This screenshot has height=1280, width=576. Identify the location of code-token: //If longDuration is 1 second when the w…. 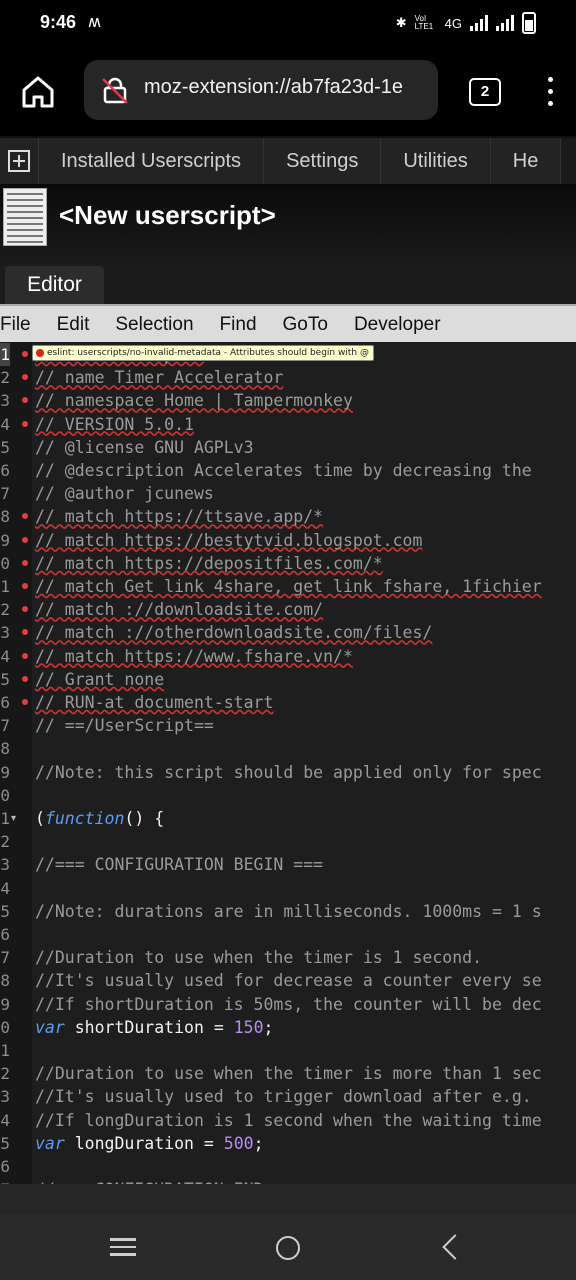
(288, 1120).